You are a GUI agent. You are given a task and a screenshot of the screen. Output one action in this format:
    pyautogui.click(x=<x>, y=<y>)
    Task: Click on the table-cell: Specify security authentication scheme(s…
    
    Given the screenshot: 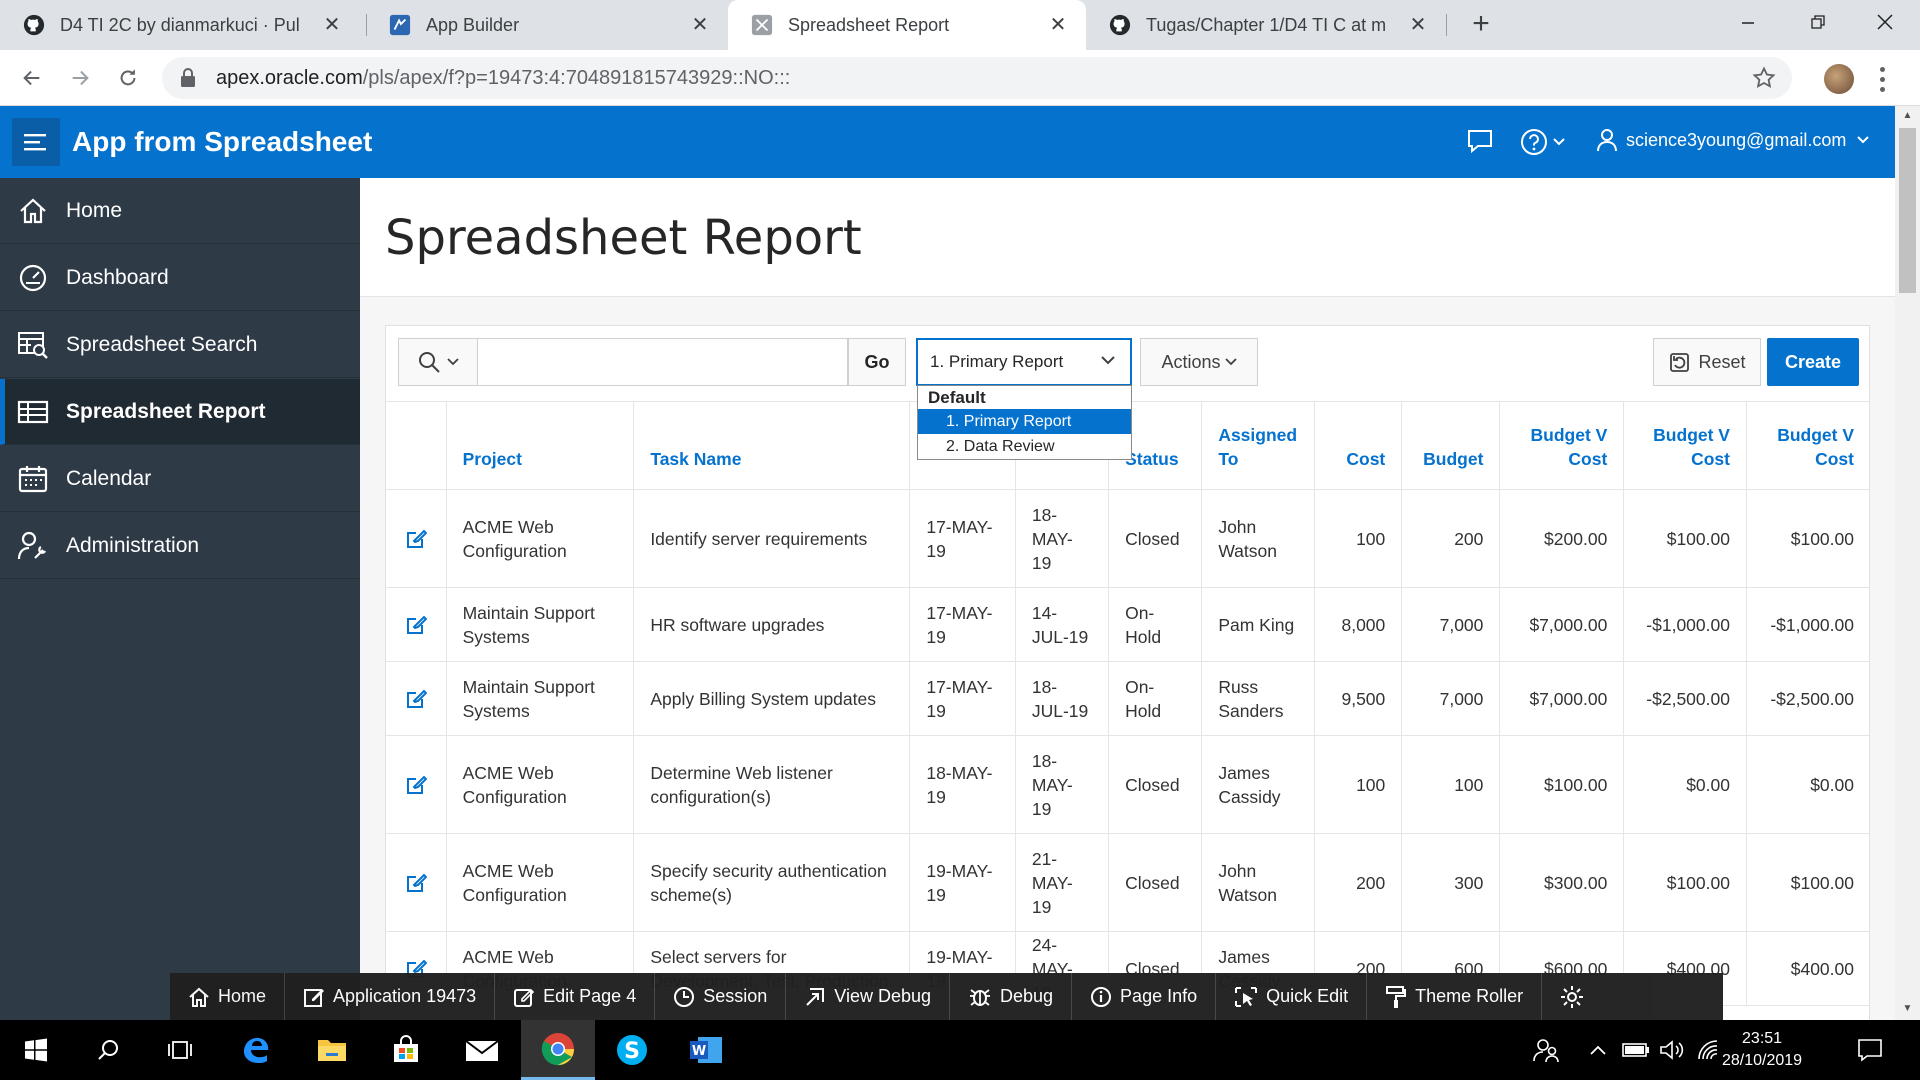 What is the action you would take?
    pyautogui.click(x=772, y=882)
    